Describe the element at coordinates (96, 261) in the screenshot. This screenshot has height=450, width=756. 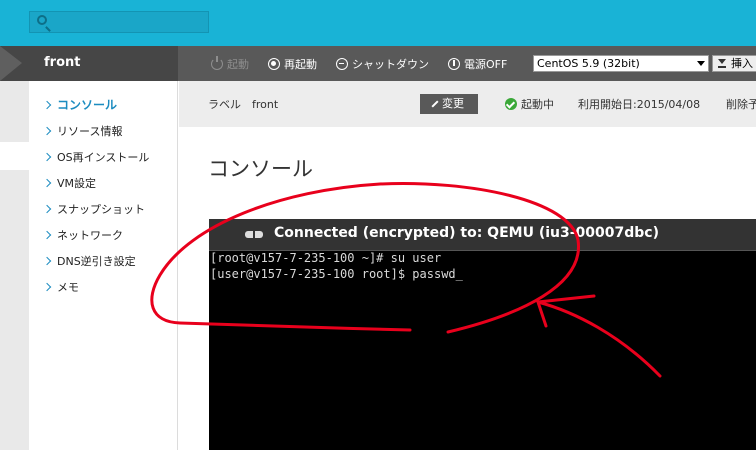
I see `sidebar-item-label: DNS逆引き設定` at that location.